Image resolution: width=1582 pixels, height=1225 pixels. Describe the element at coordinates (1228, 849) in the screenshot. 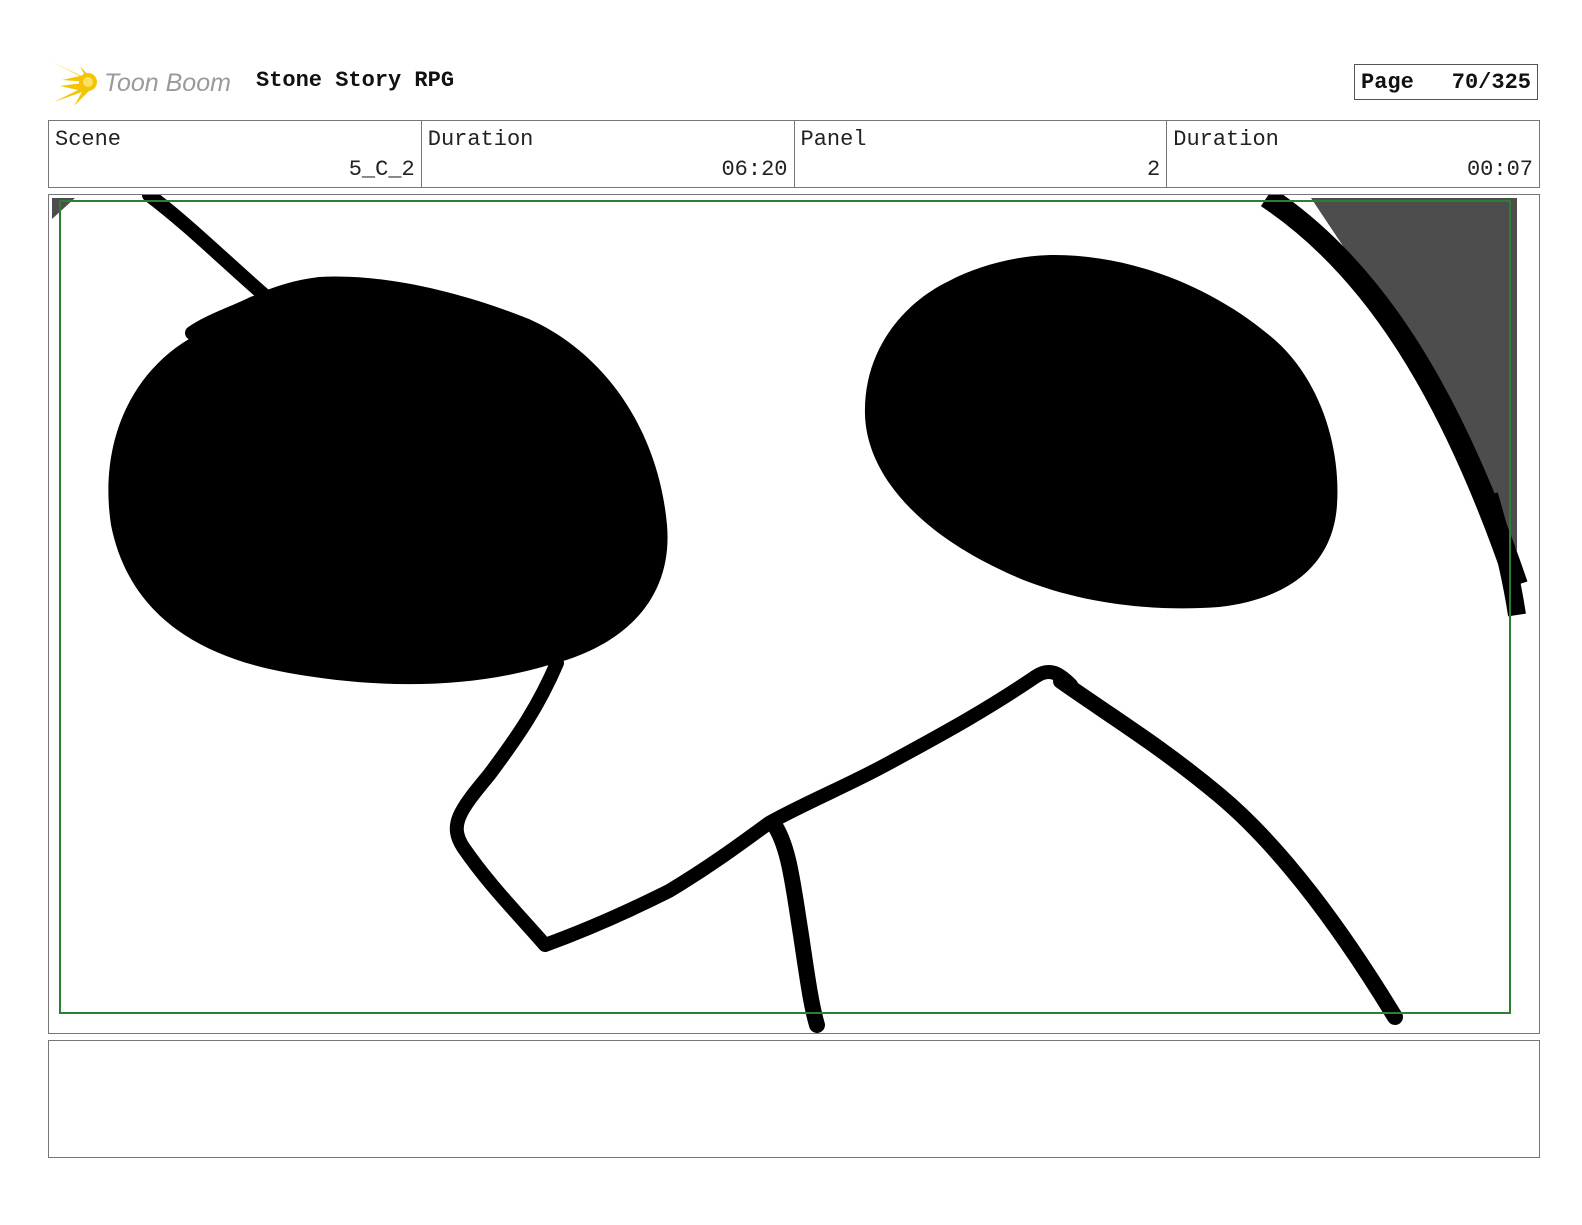

I see `cheek-line-right` at that location.